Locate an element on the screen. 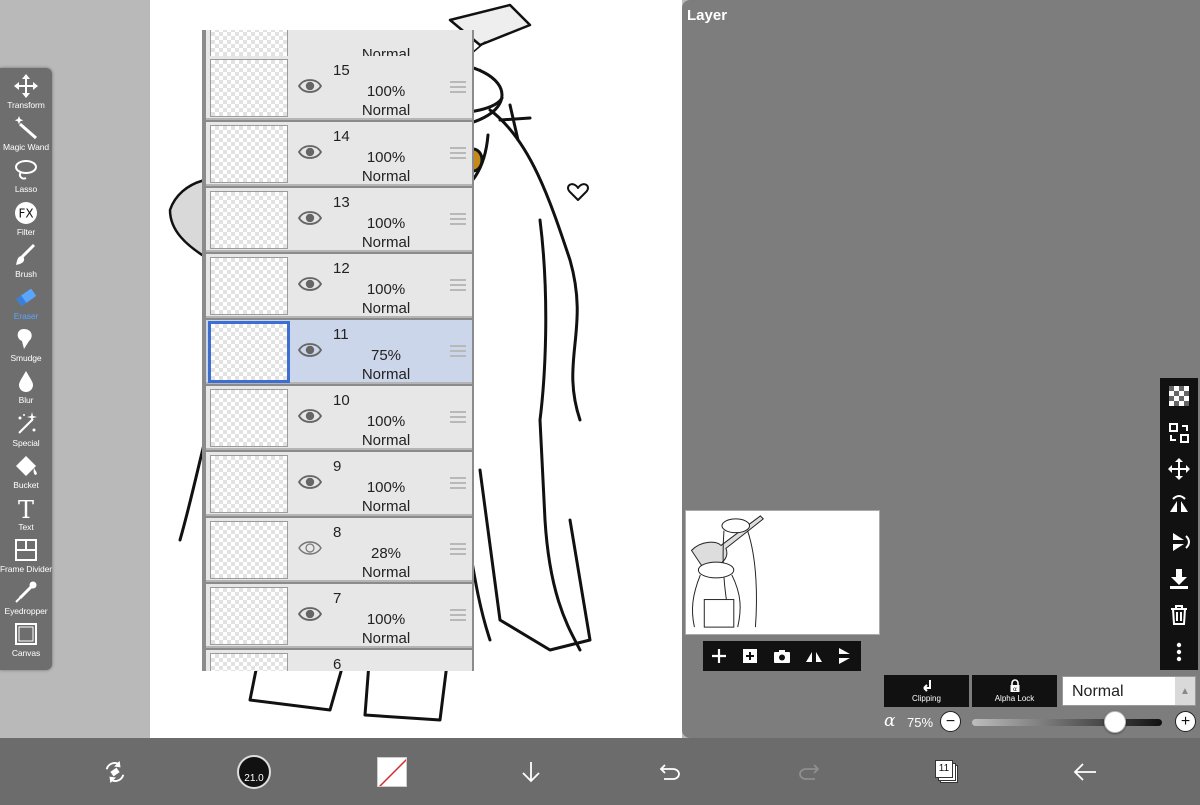 The width and height of the screenshot is (1200, 805). layer-count-label: 11 is located at coordinates (944, 768).